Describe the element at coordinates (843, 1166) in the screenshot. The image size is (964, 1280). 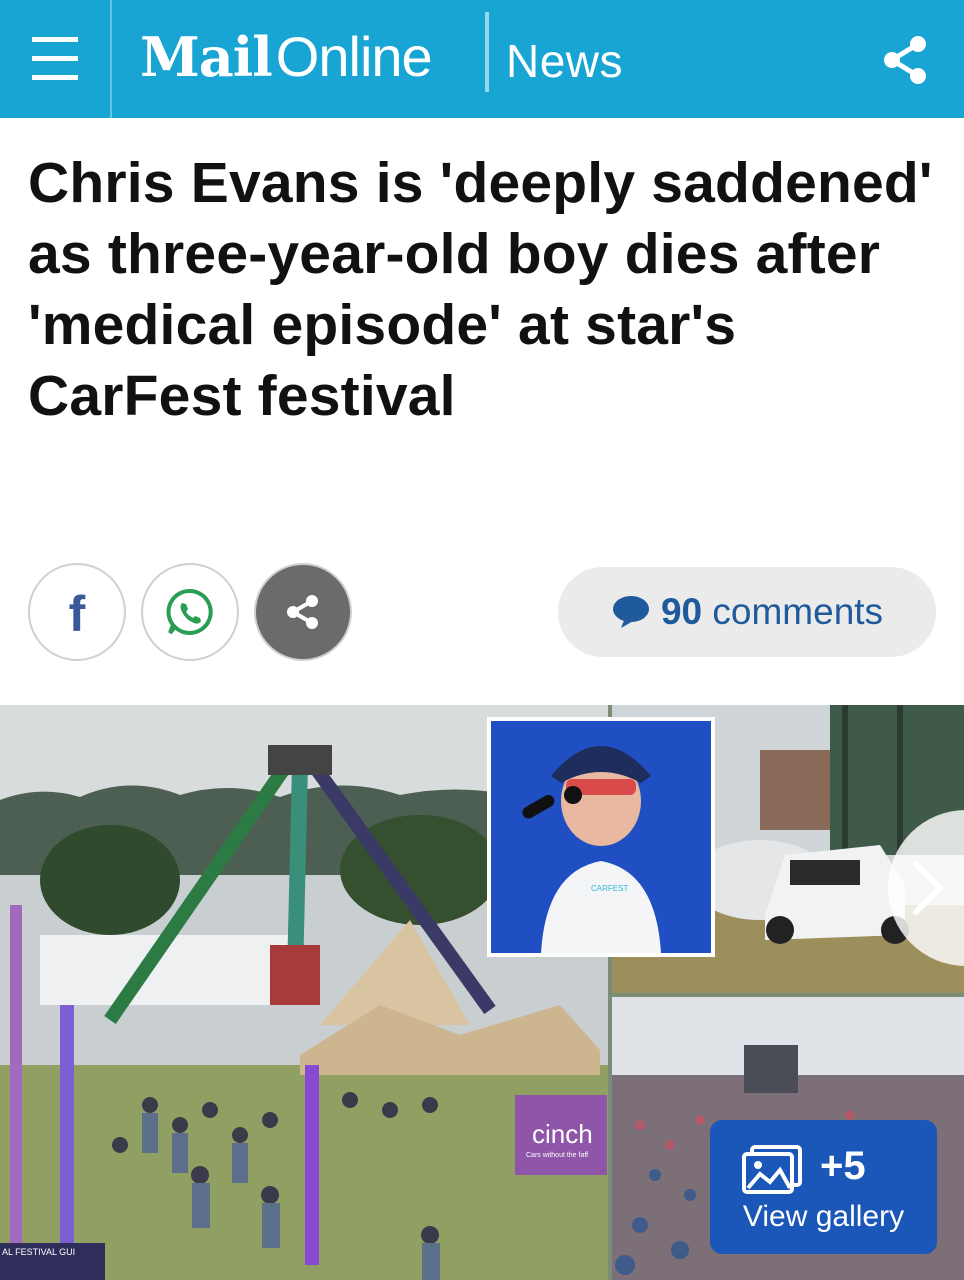
I see `gallery-more-count: +5` at that location.